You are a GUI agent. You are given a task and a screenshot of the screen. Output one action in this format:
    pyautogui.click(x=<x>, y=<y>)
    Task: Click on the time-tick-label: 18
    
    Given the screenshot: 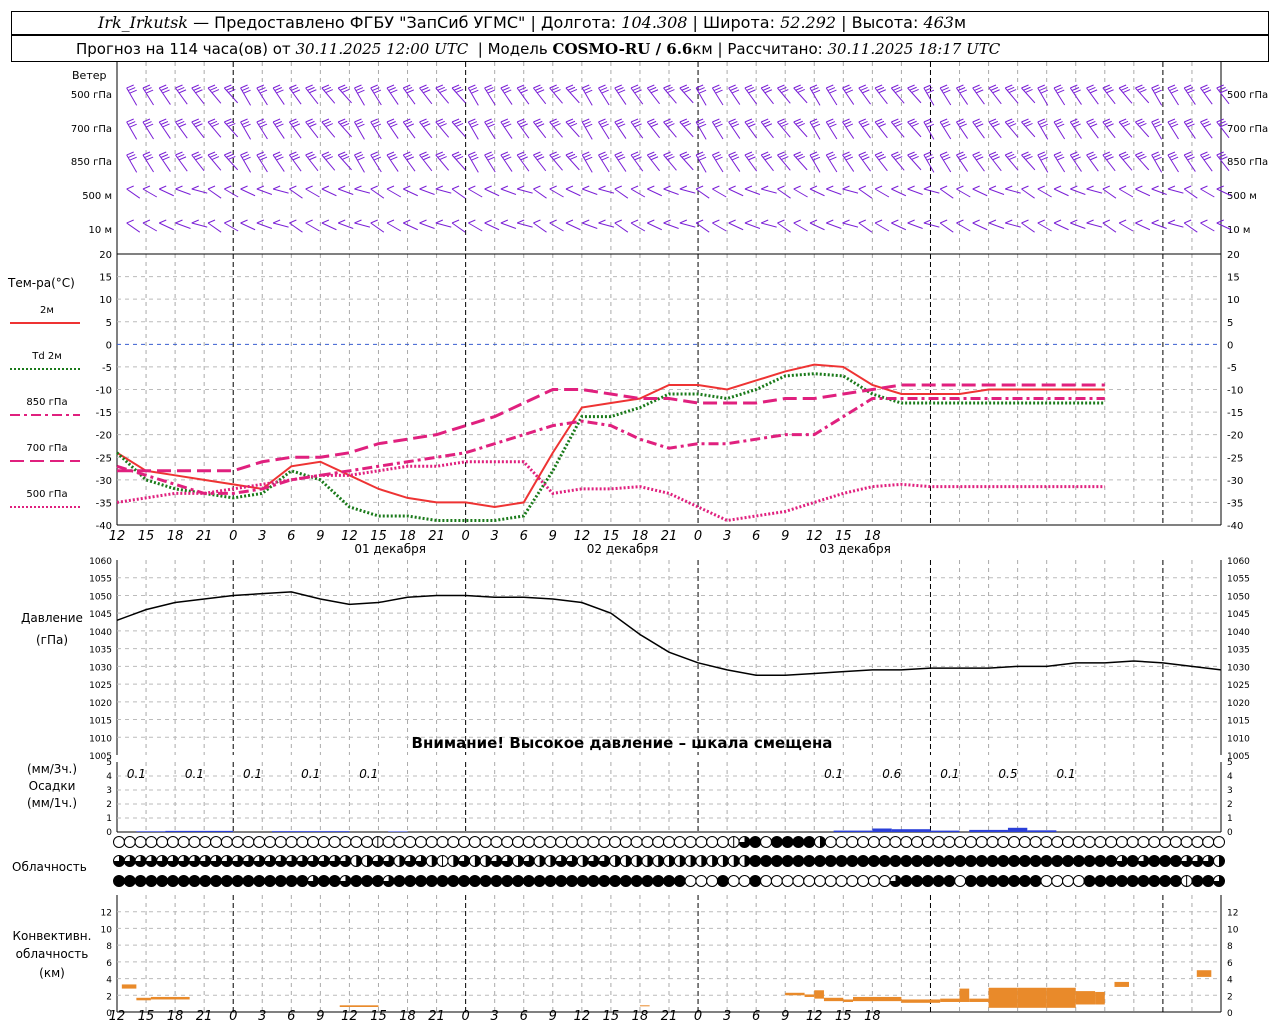 What is the action you would take?
    pyautogui.click(x=175, y=536)
    